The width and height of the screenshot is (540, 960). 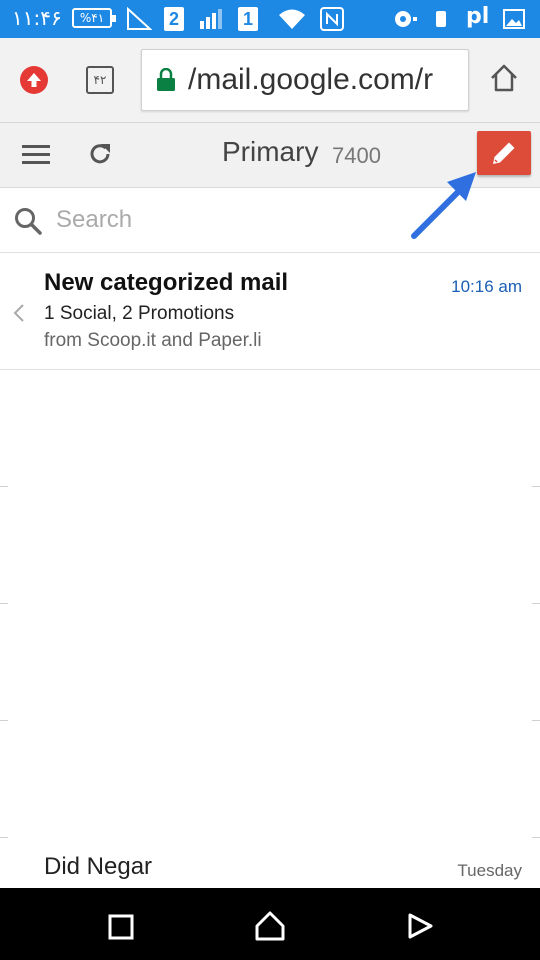 I want to click on home-nav-icon, so click(x=270, y=926).